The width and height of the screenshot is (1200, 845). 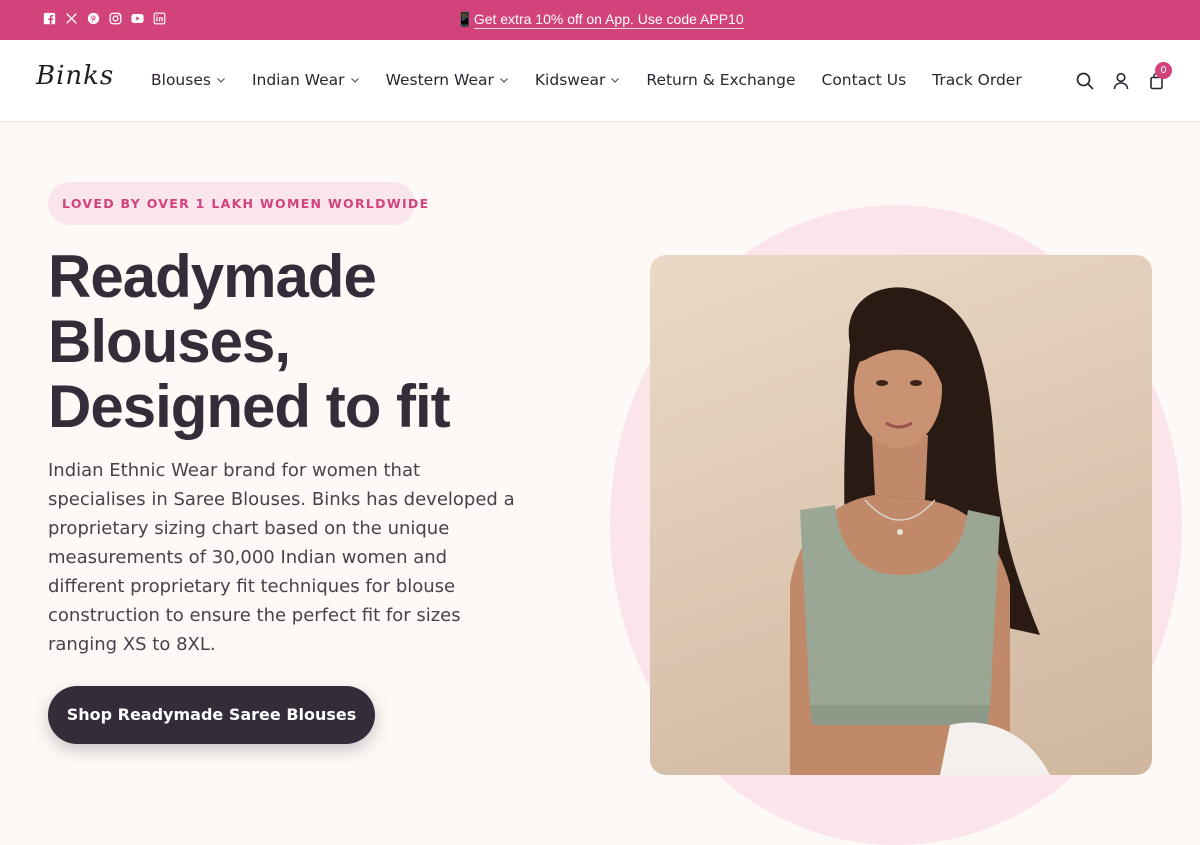 I want to click on nav-item-blouses: Blouses, so click(x=188, y=80).